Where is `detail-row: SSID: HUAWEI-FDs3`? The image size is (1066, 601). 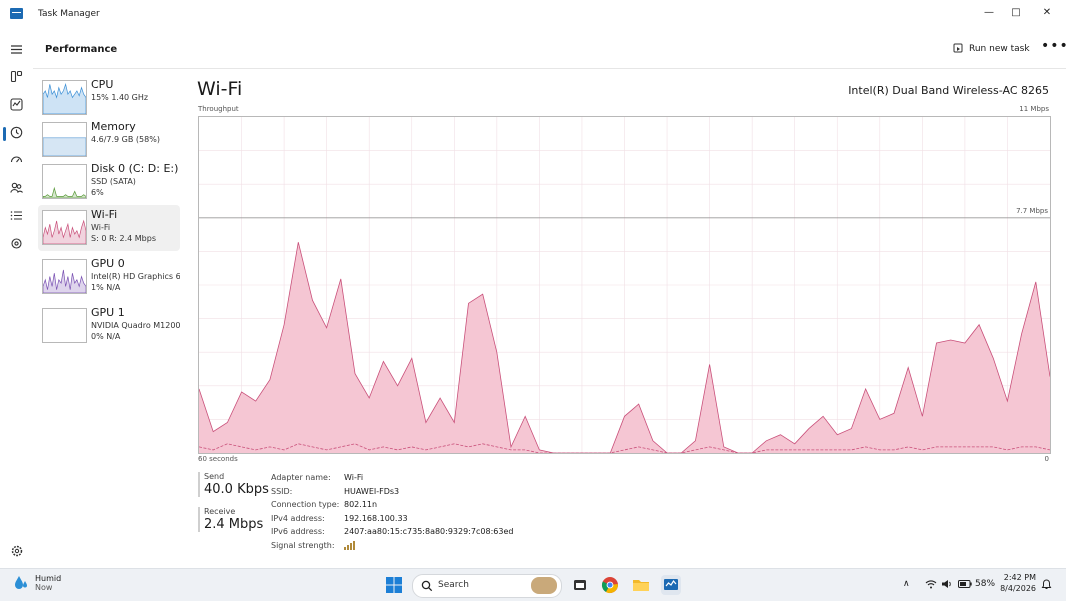
detail-row: SSID: HUAWEI-FDs3 is located at coordinates (392, 494).